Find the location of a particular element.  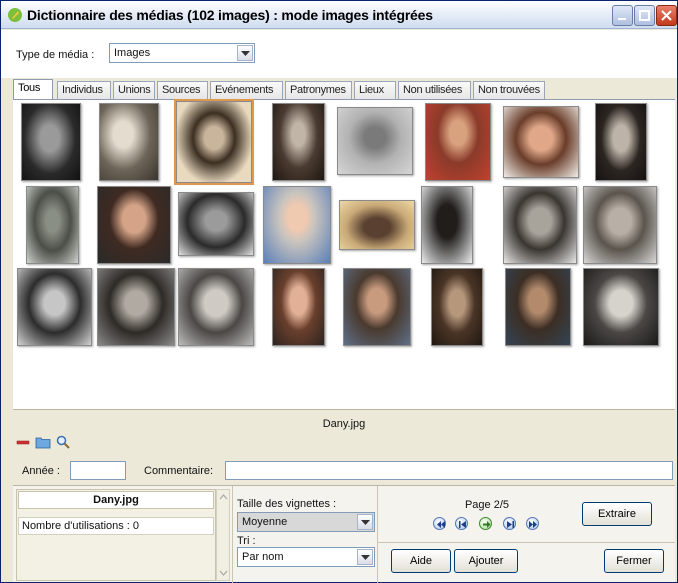

comment-label: Commentaire: is located at coordinates (179, 471).